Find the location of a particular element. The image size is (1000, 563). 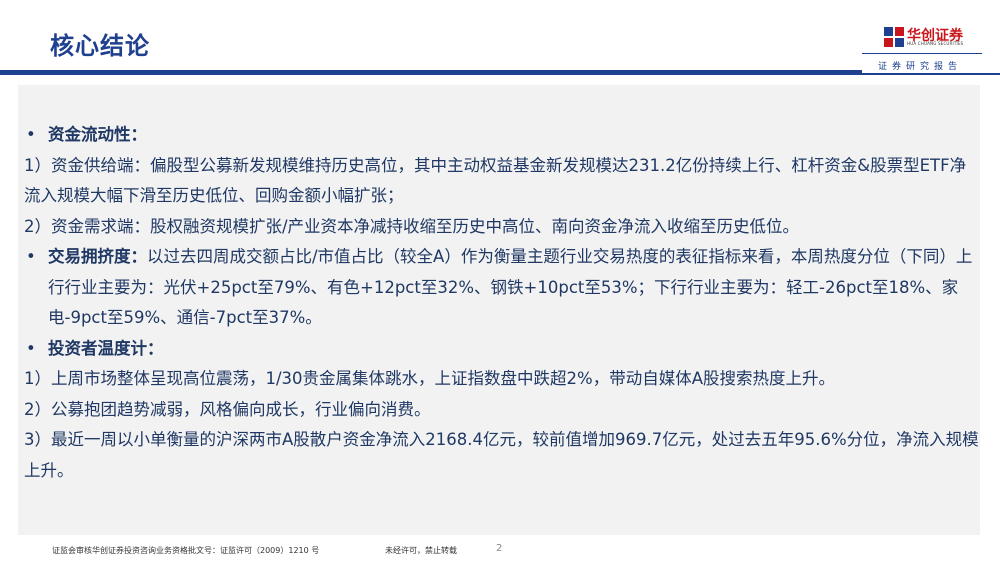

page-title: 核心结论 is located at coordinates (100, 46).